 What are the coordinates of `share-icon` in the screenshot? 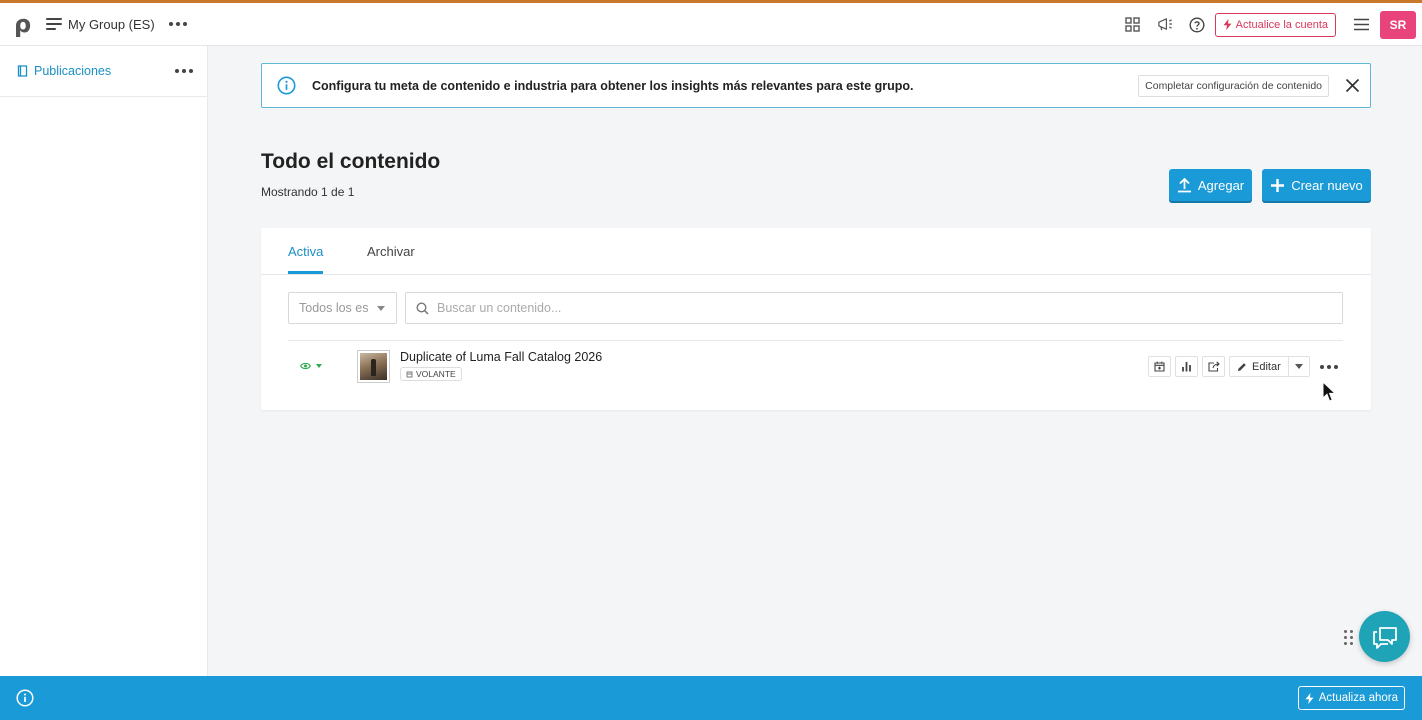 It's located at (1213, 366).